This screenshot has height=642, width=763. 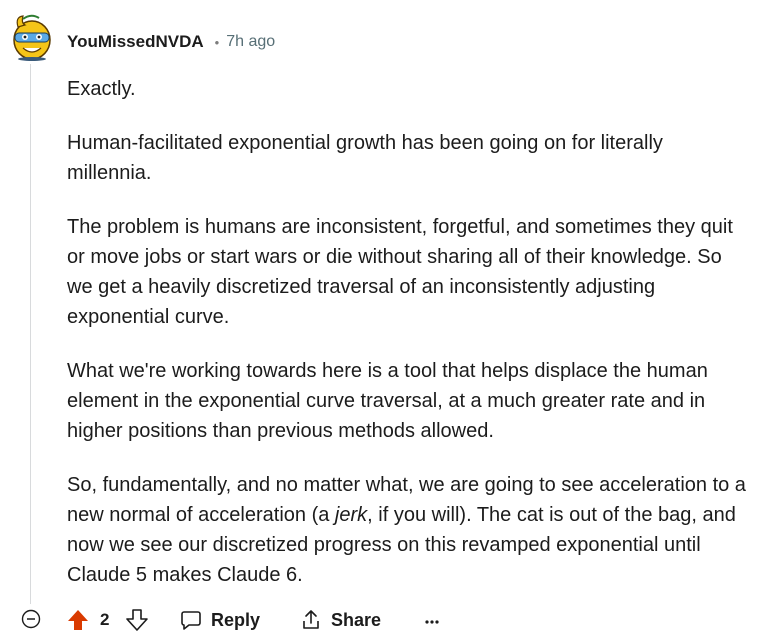 I want to click on snoo-avatar-icon, so click(x=32, y=37).